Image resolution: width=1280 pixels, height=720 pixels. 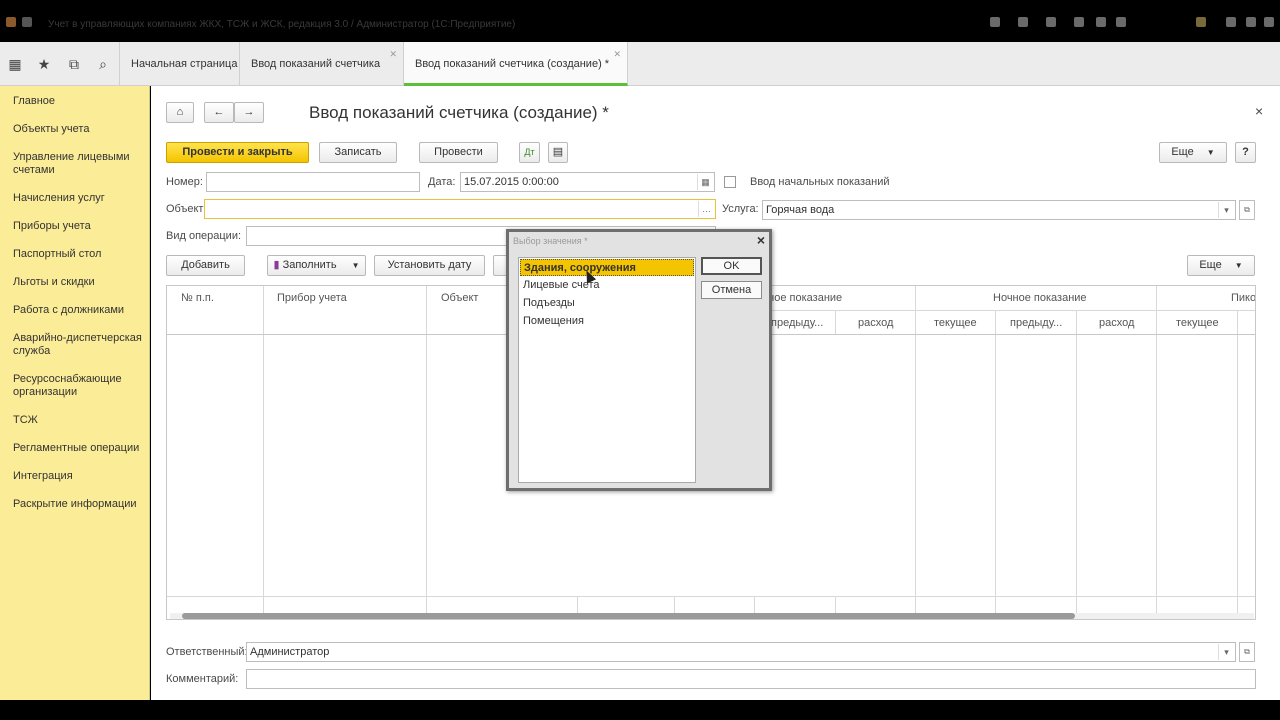 What do you see at coordinates (607, 321) in the screenshot?
I see `list-item-premises: Помещения` at bounding box center [607, 321].